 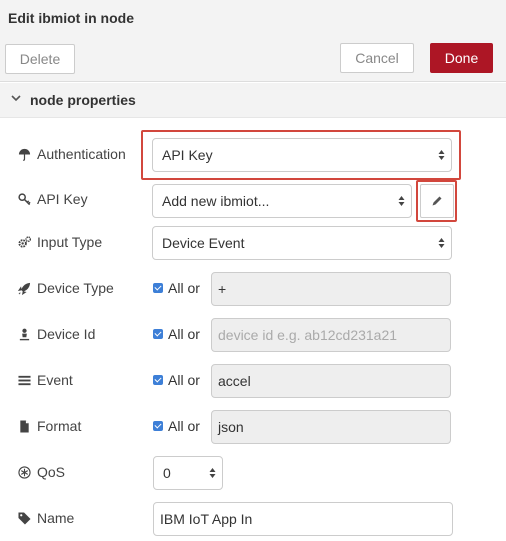 What do you see at coordinates (71, 18) in the screenshot?
I see `dialog-title: Edit ibmiot in node` at bounding box center [71, 18].